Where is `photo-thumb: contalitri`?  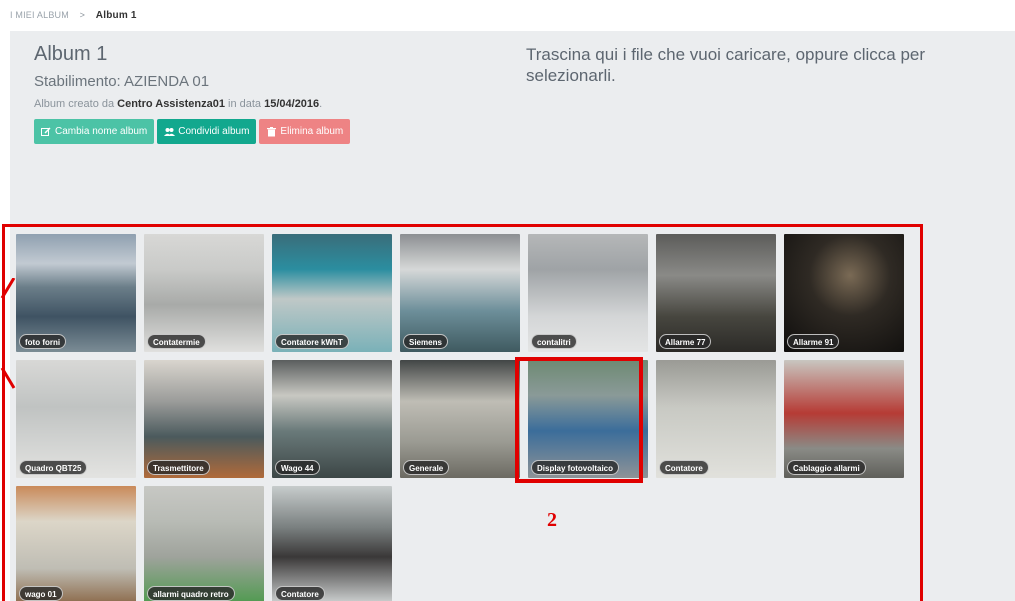
photo-thumb: contalitri is located at coordinates (588, 293).